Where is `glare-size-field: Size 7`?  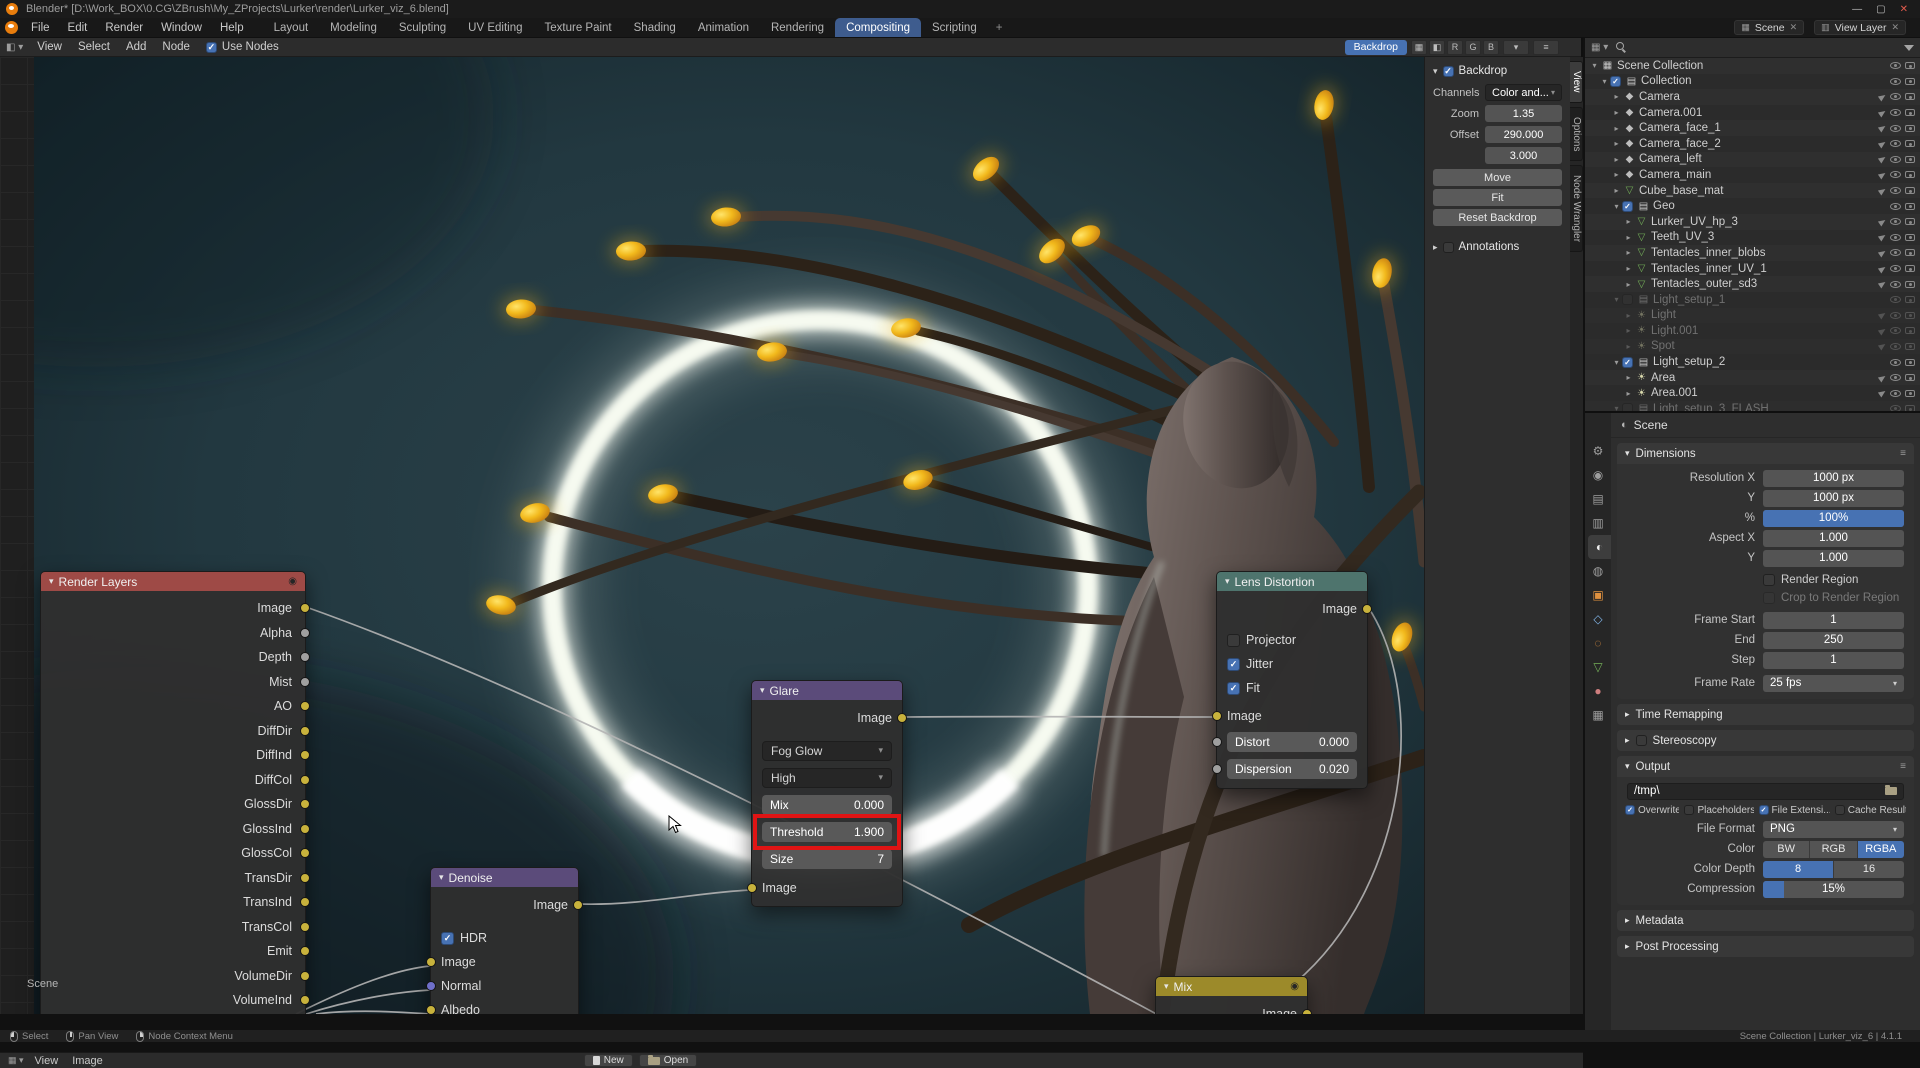 glare-size-field: Size 7 is located at coordinates (827, 858).